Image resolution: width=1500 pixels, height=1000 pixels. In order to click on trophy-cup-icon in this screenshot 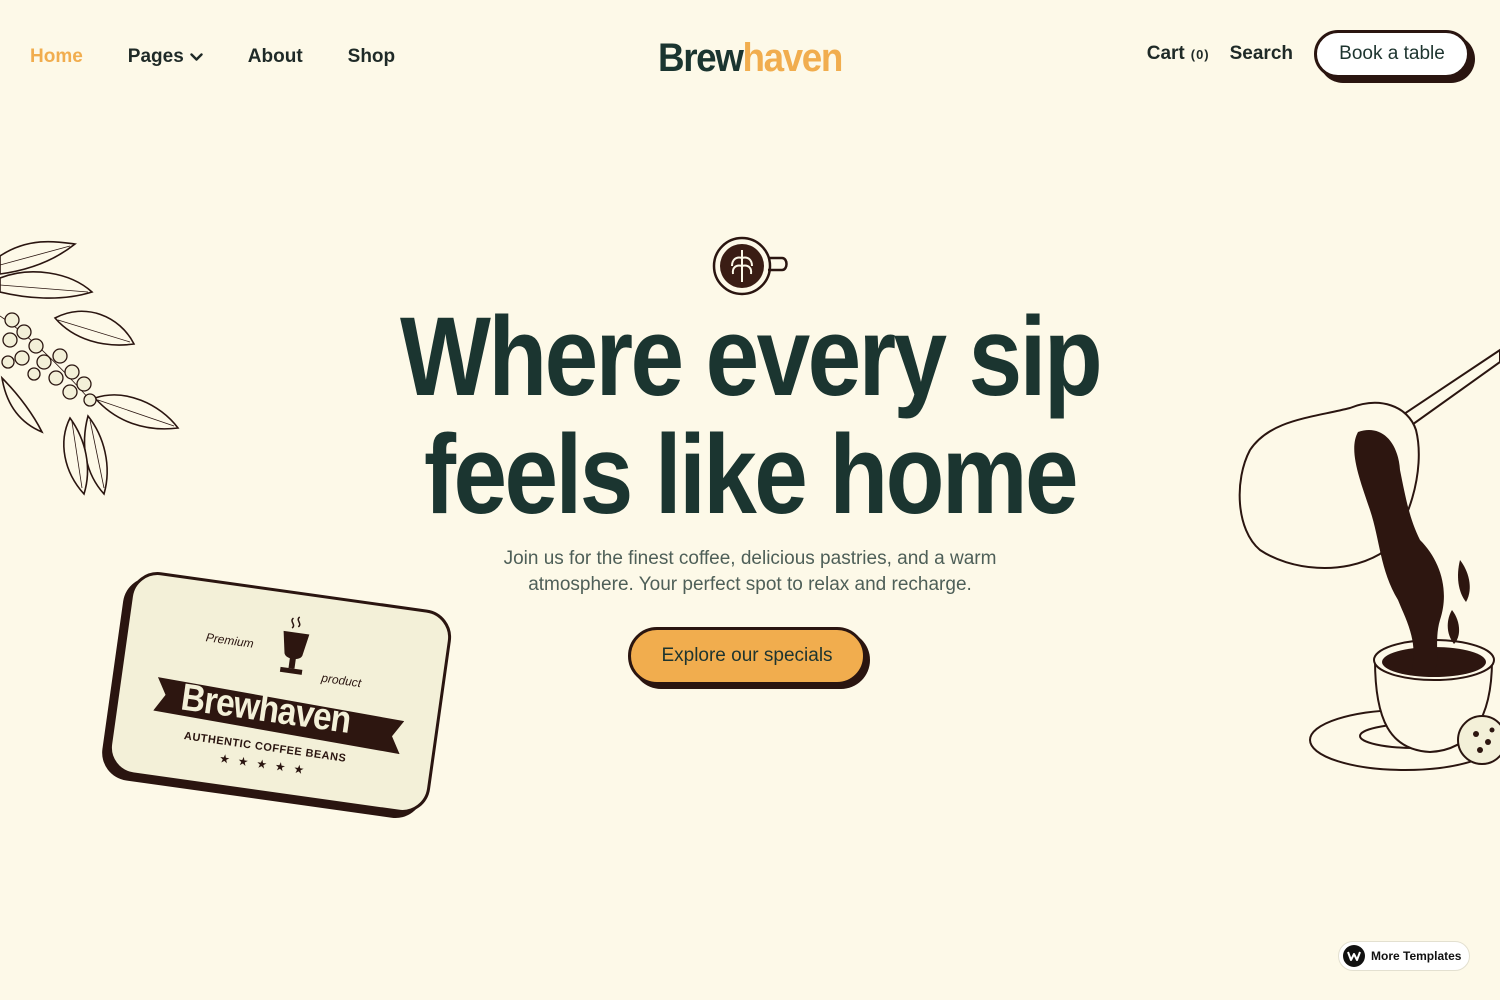, I will do `click(294, 645)`.